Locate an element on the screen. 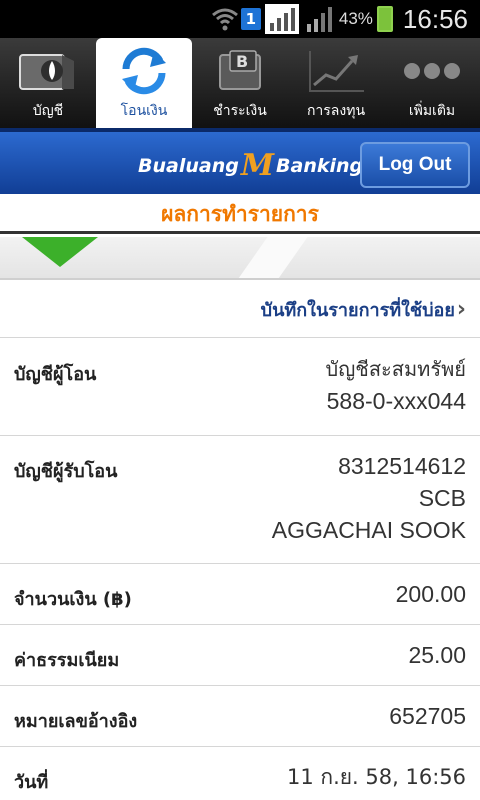 The width and height of the screenshot is (480, 800). save-to-favorites-link: บันทึกในรายการที่ใช้บ่อย › is located at coordinates (240, 310).